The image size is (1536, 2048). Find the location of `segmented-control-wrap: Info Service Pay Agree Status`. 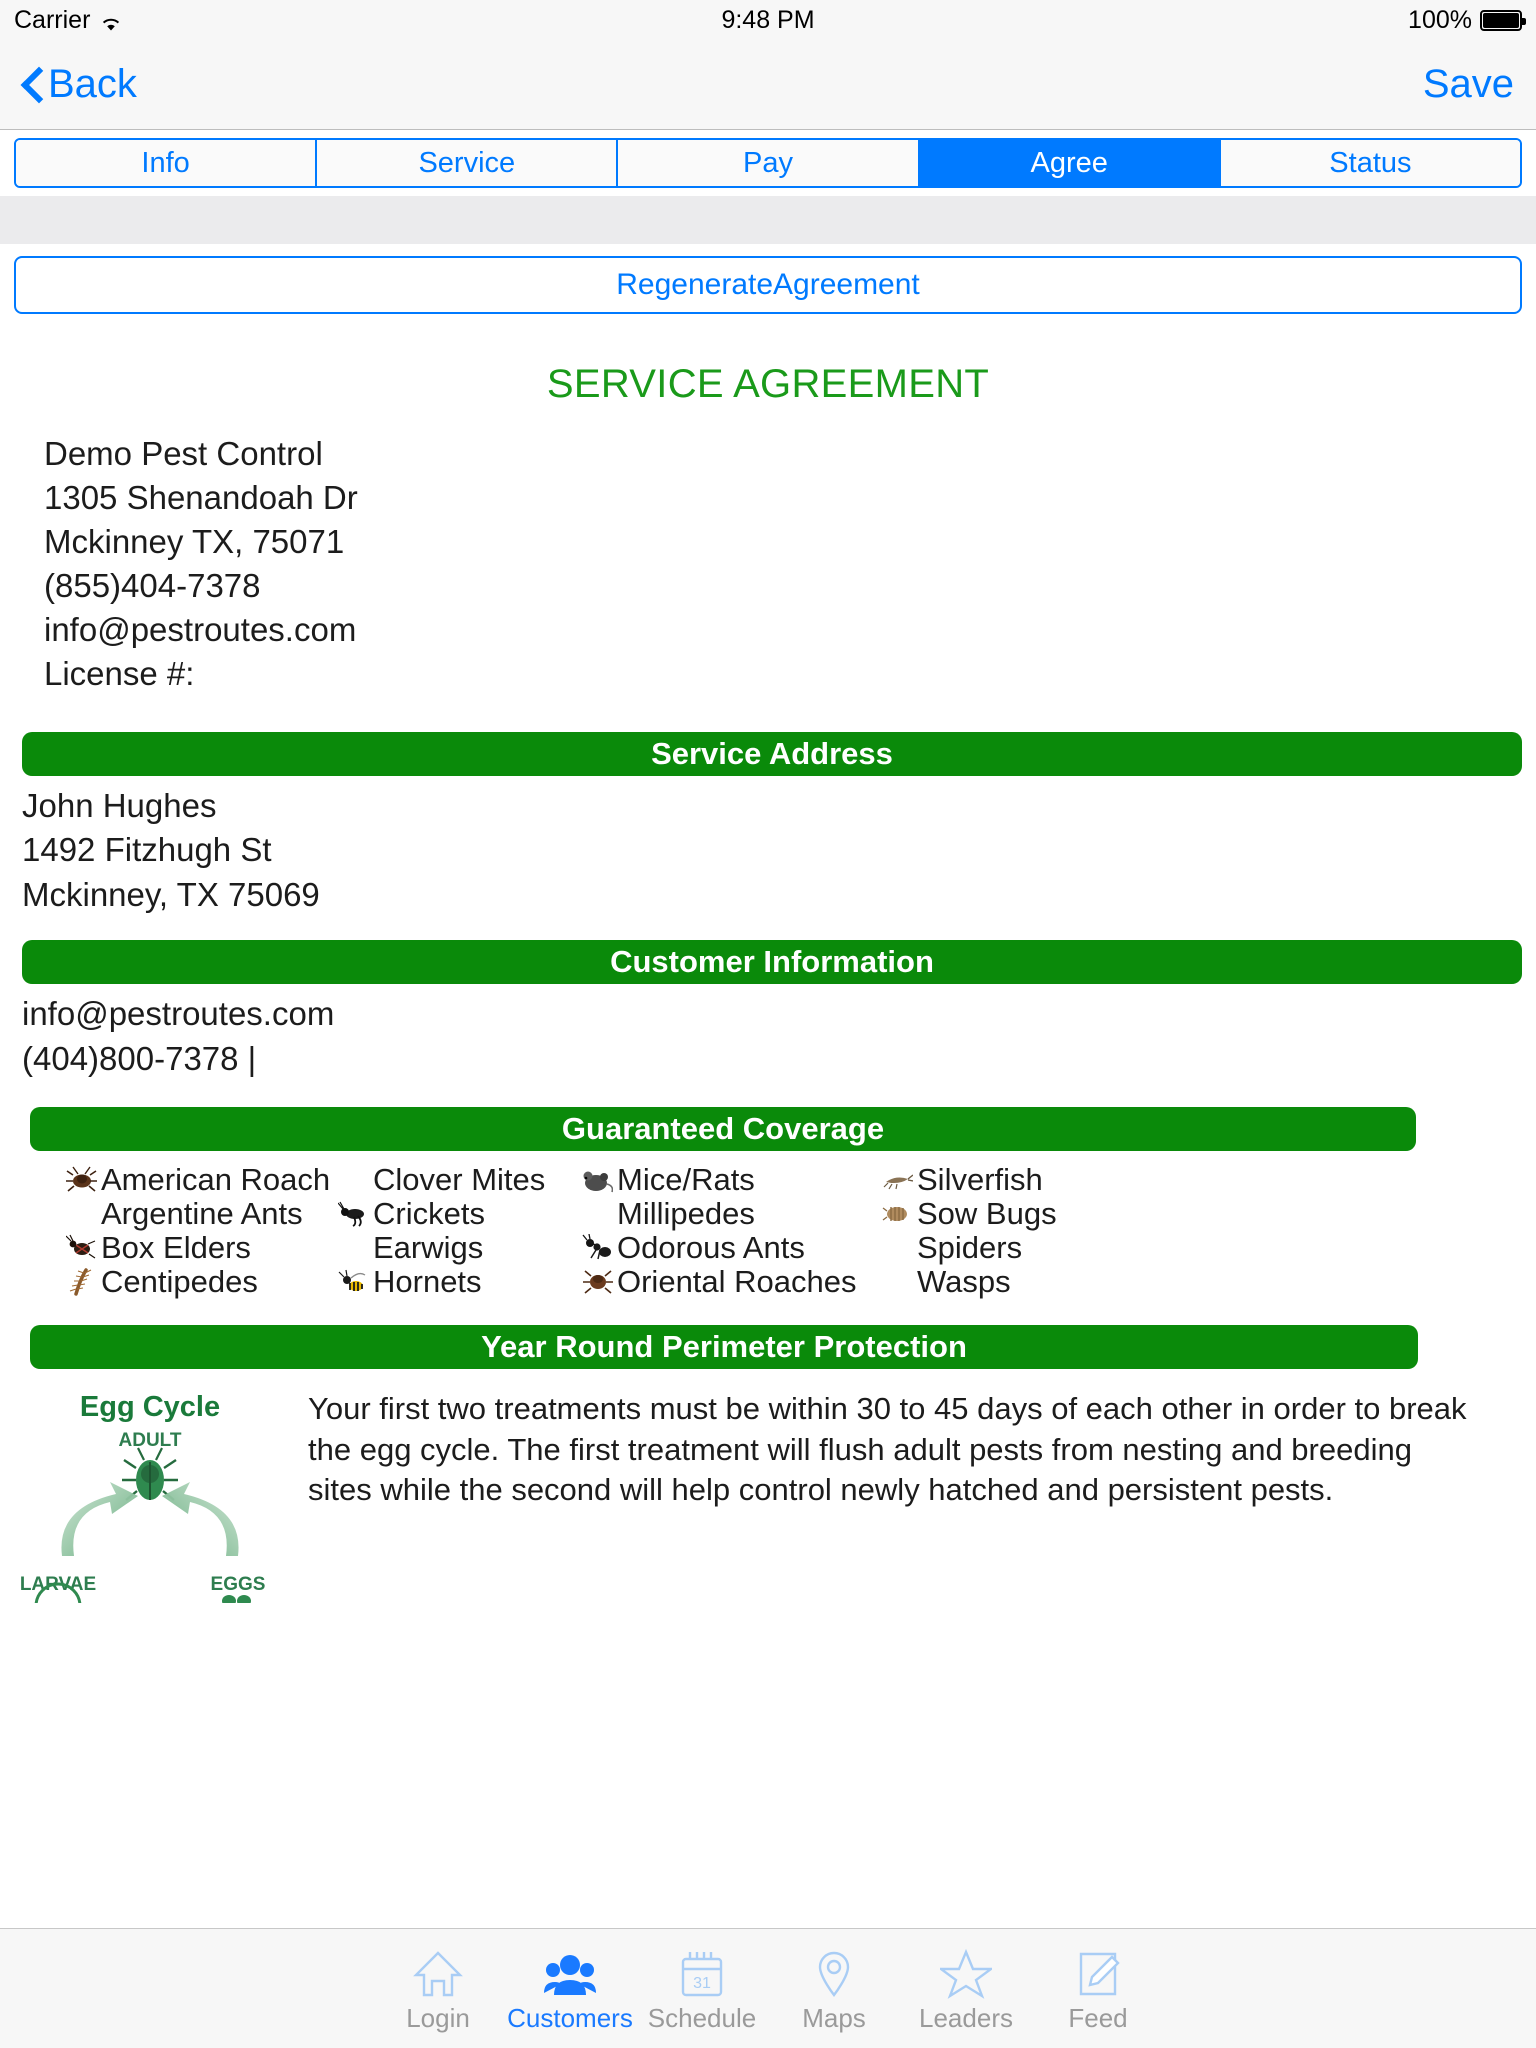

segmented-control-wrap: Info Service Pay Agree Status is located at coordinates (768, 163).